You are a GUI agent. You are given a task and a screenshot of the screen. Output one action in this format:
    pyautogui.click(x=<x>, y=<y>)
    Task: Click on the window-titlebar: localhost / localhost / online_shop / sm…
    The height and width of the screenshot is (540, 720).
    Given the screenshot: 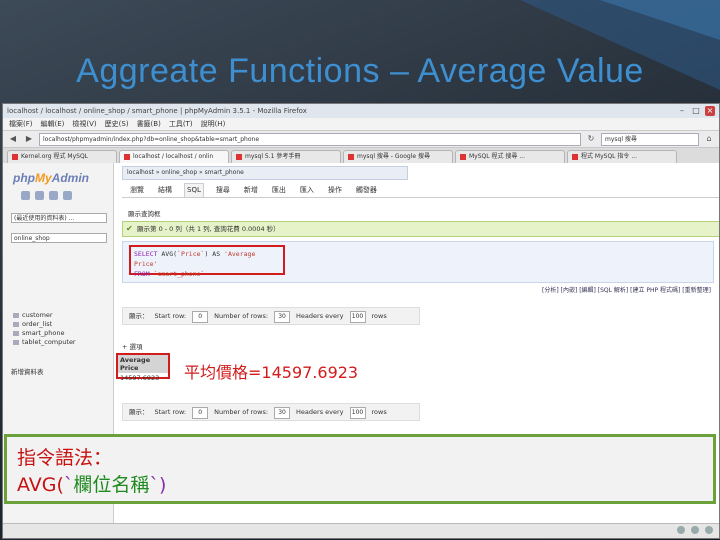 What is the action you would take?
    pyautogui.click(x=361, y=111)
    